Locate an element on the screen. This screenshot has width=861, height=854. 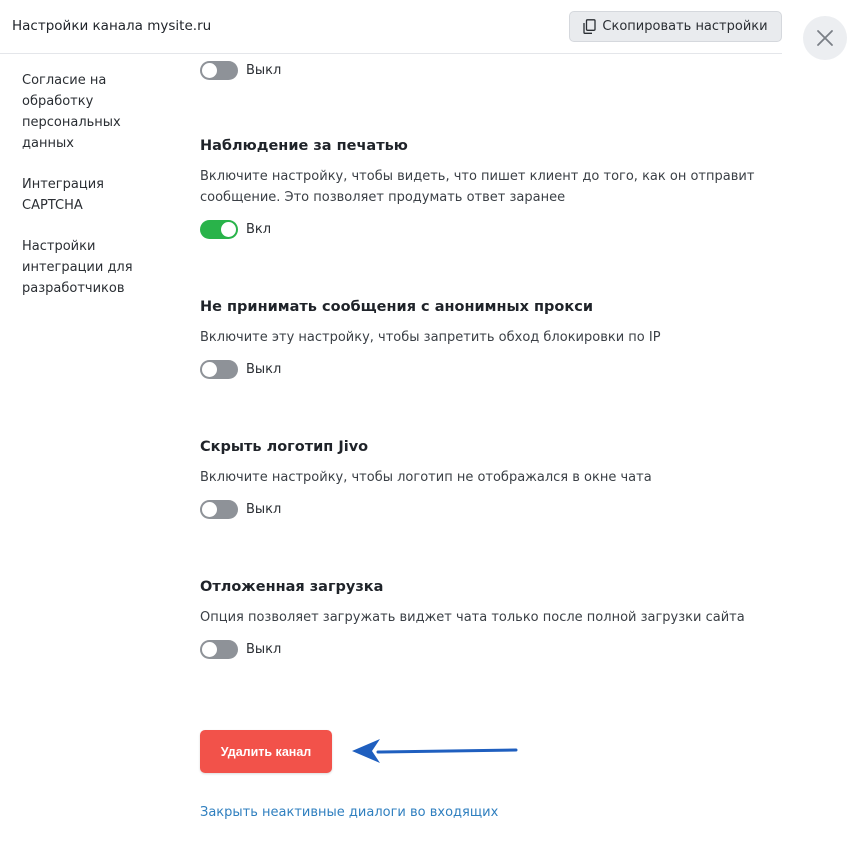
sidebar-item-captcha: Интеграция CAPTCHA is located at coordinates (92, 195).